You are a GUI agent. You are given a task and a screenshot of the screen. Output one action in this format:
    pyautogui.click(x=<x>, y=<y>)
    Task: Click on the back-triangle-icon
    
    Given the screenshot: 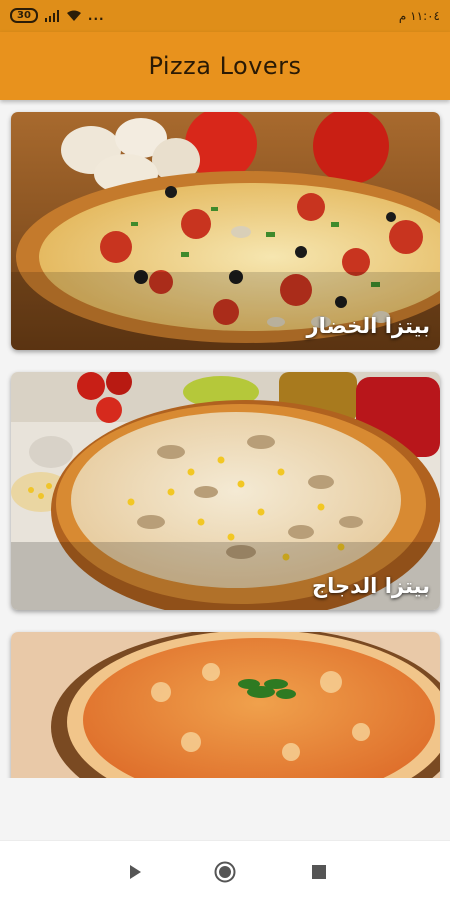 What is the action you would take?
    pyautogui.click(x=135, y=872)
    